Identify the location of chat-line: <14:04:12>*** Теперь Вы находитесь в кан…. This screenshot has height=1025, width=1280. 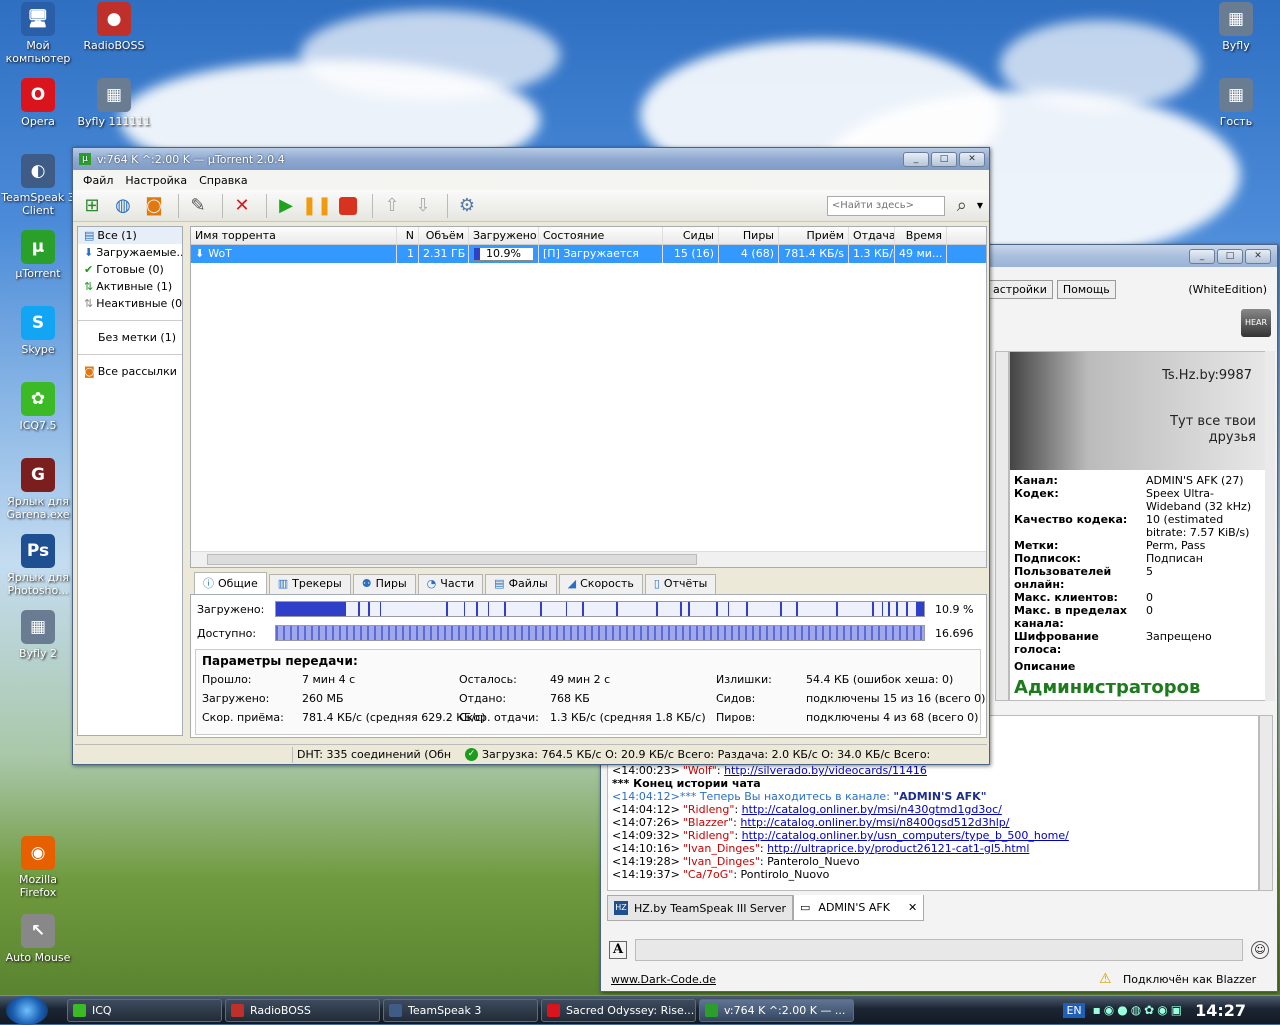
(933, 796).